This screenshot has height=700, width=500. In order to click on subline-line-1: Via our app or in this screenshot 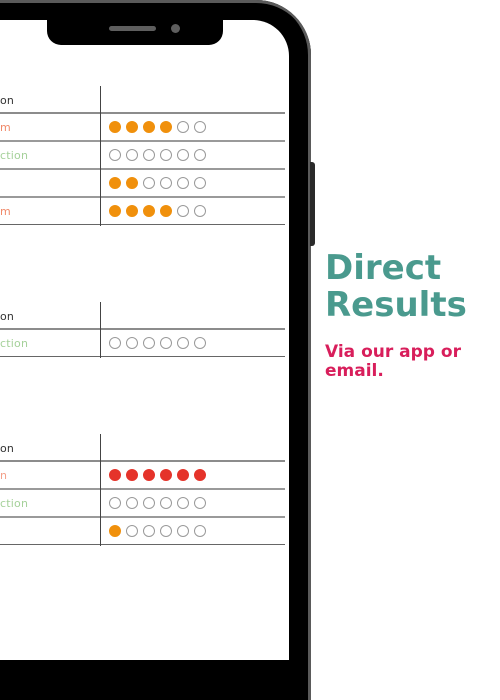, I will do `click(393, 352)`.